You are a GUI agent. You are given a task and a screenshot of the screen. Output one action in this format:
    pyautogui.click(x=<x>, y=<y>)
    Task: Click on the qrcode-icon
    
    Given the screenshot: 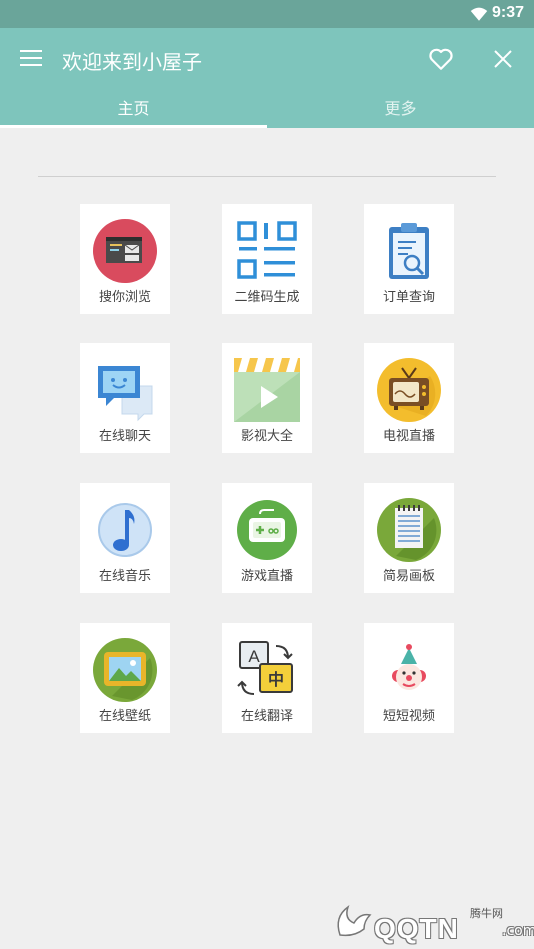 What is the action you would take?
    pyautogui.click(x=267, y=250)
    